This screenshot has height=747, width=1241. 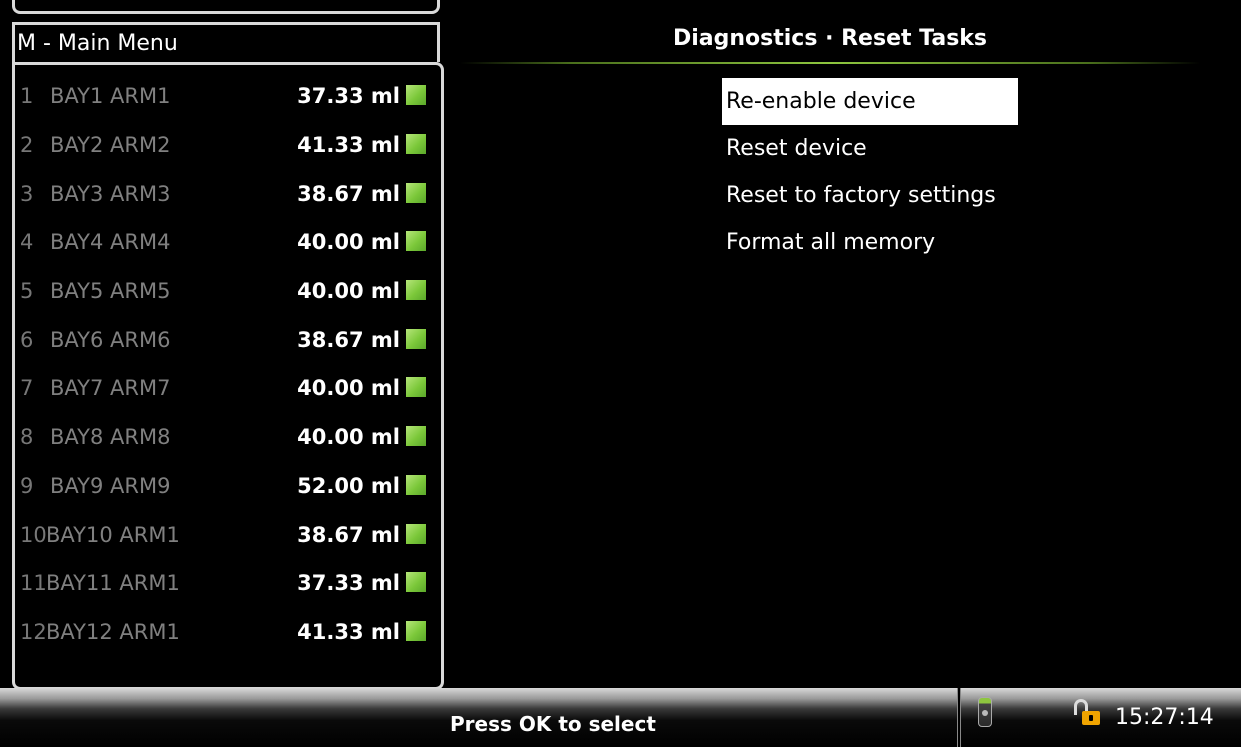 I want to click on arm-row: 11 BAY11 ARM1 37.33 ml, so click(x=230, y=583).